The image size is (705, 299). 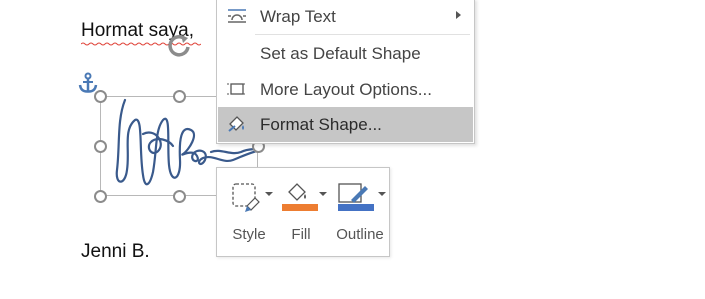 What do you see at coordinates (179, 47) in the screenshot?
I see `rotate-handle-icon` at bounding box center [179, 47].